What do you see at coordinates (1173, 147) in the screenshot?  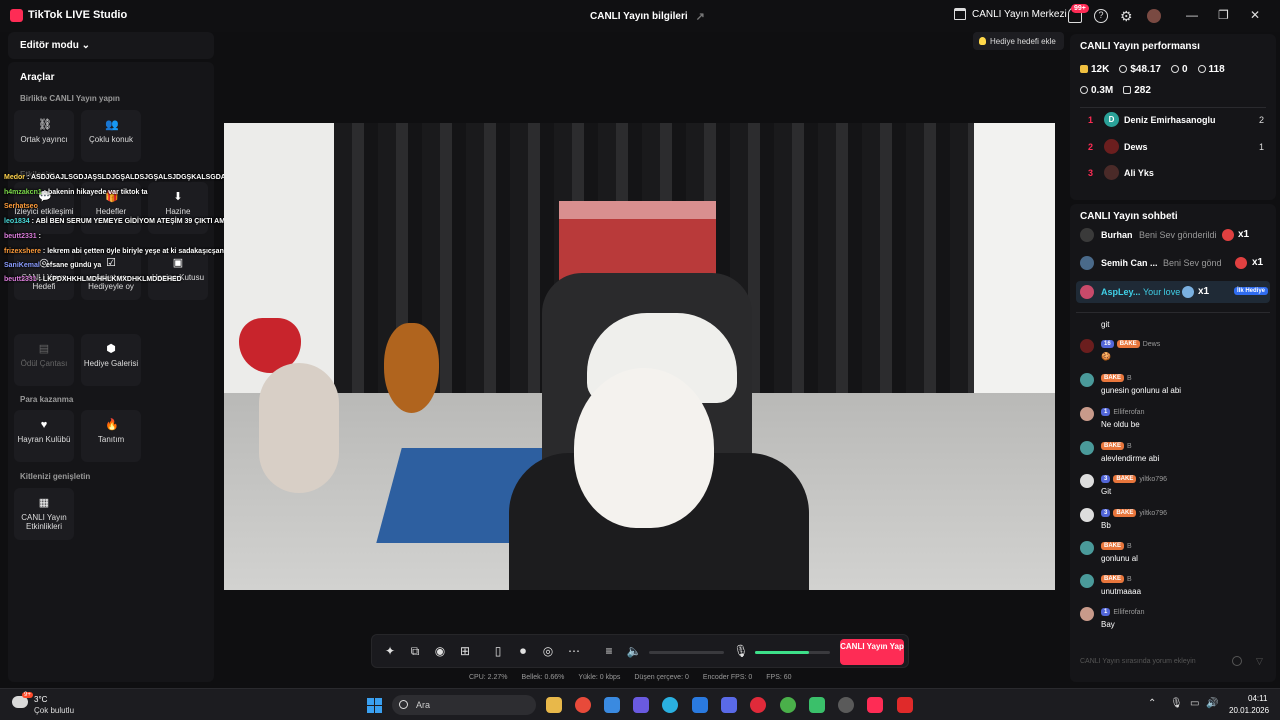 I see `ranking-row: 2 Dews 1` at bounding box center [1173, 147].